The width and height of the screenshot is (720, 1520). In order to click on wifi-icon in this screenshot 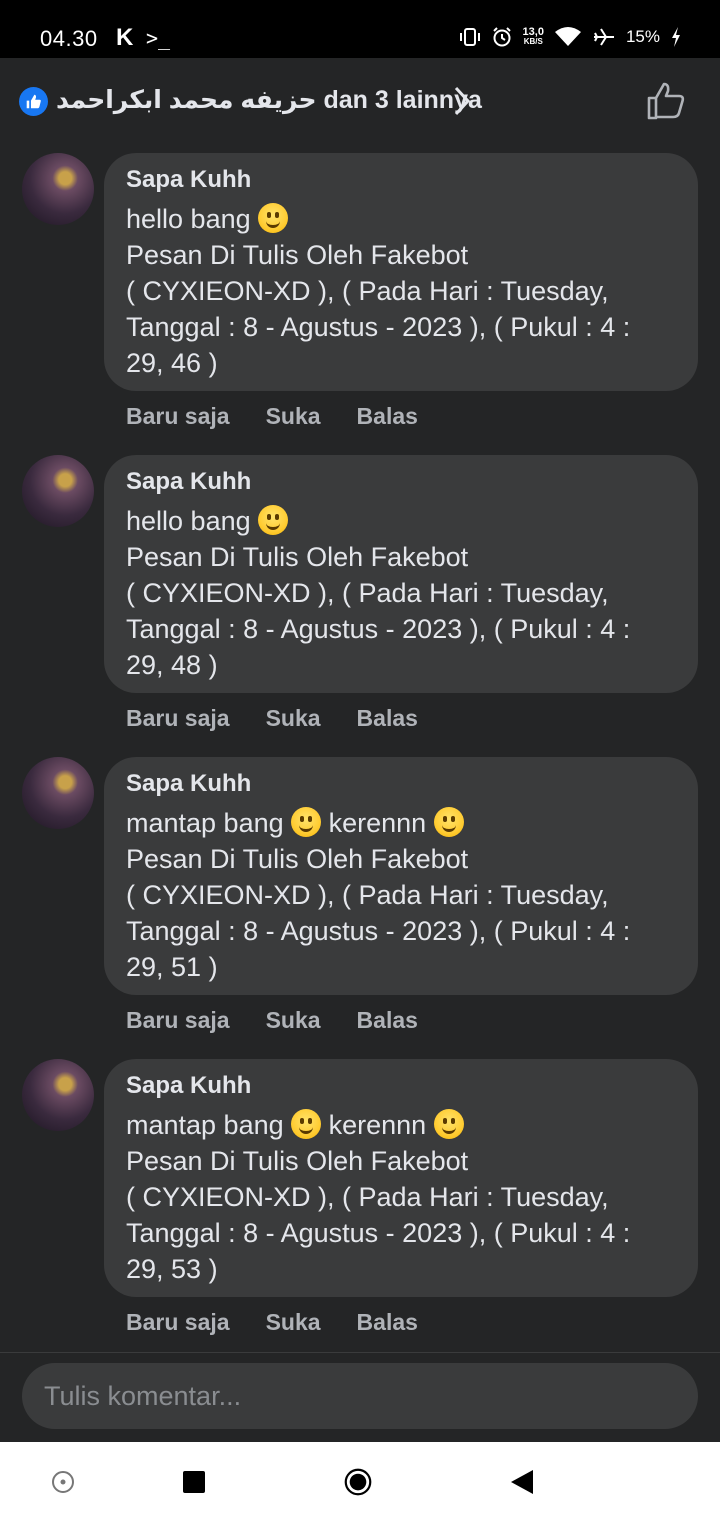, I will do `click(567, 36)`.